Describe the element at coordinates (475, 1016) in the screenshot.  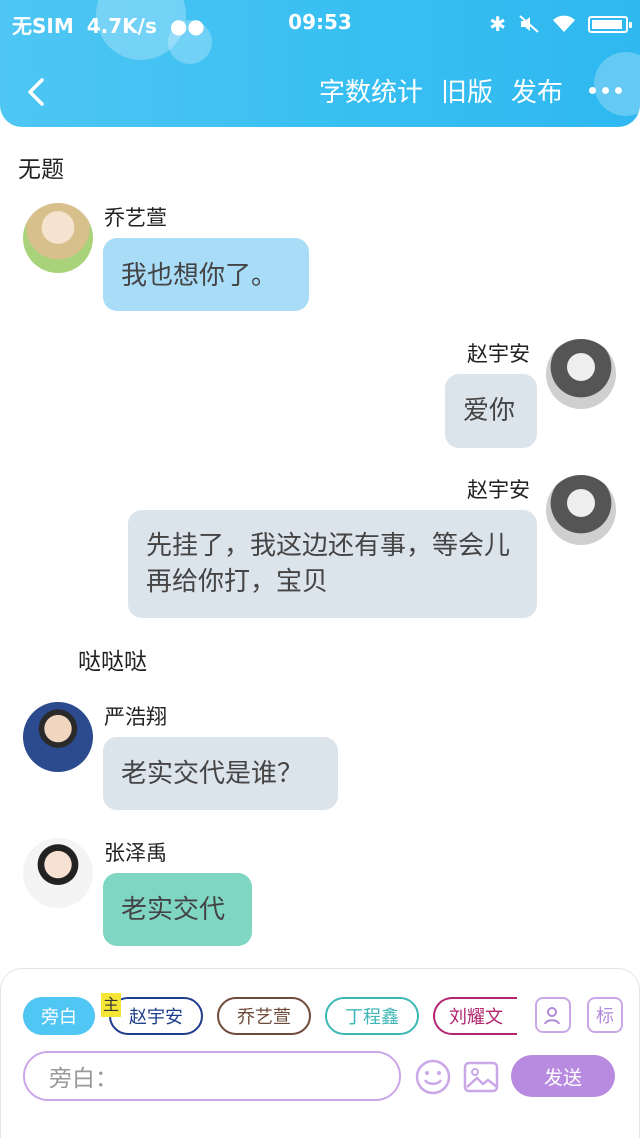
I see `role-chip-liu-yaowen: 刘耀文` at that location.